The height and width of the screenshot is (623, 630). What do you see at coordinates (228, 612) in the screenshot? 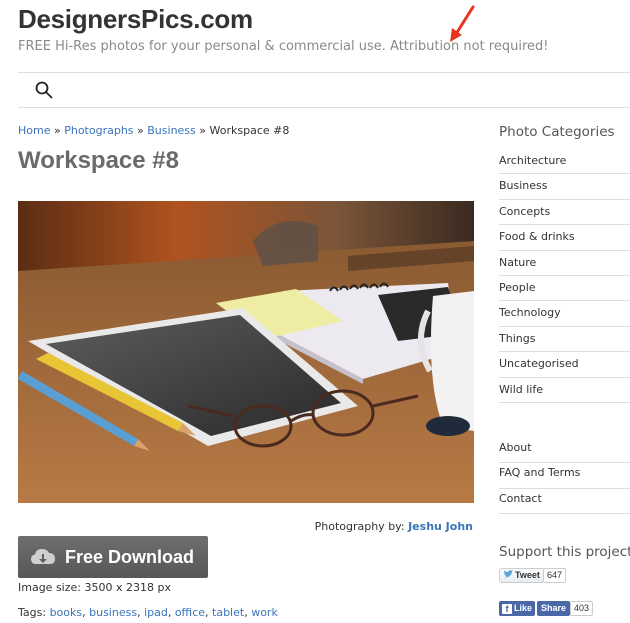
I see `tag-link: tablet` at bounding box center [228, 612].